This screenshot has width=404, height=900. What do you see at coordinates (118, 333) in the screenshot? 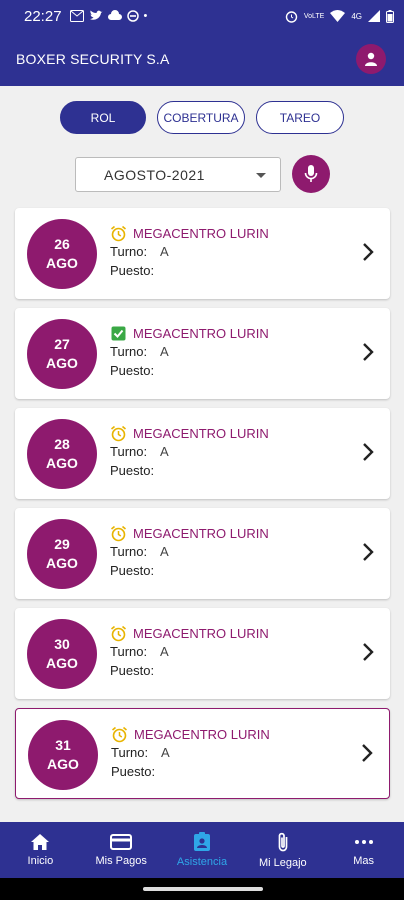
I see `check-box-icon` at bounding box center [118, 333].